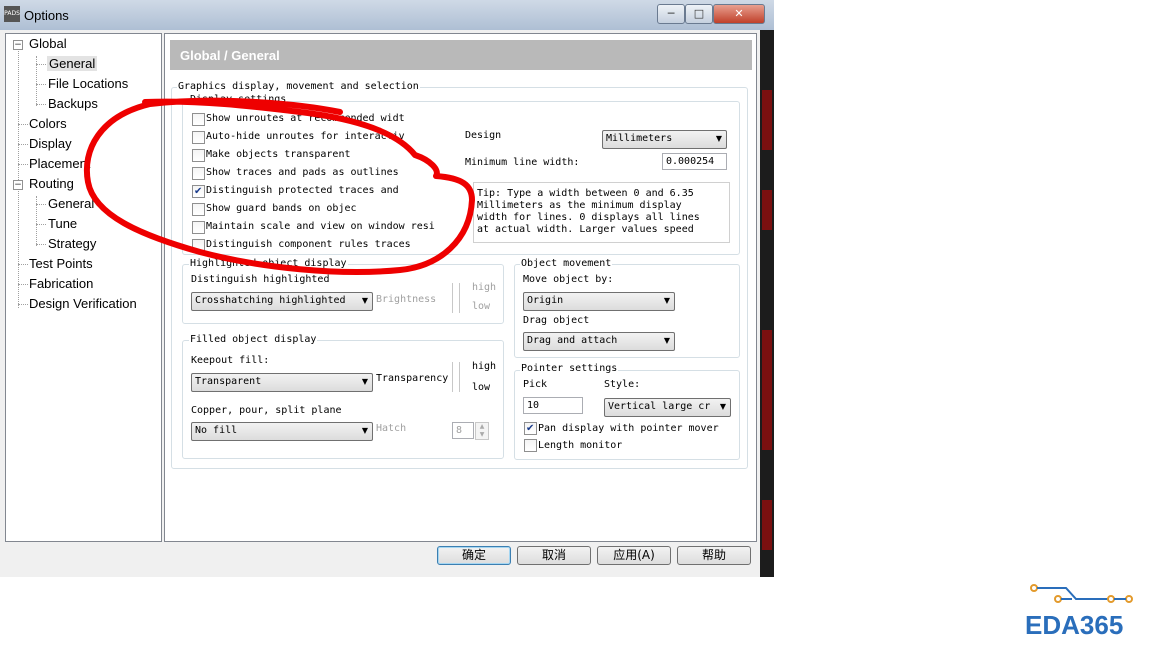 This screenshot has width=1152, height=648. Describe the element at coordinates (1074, 625) in the screenshot. I see `eda365-logo-text: EDA365` at that location.